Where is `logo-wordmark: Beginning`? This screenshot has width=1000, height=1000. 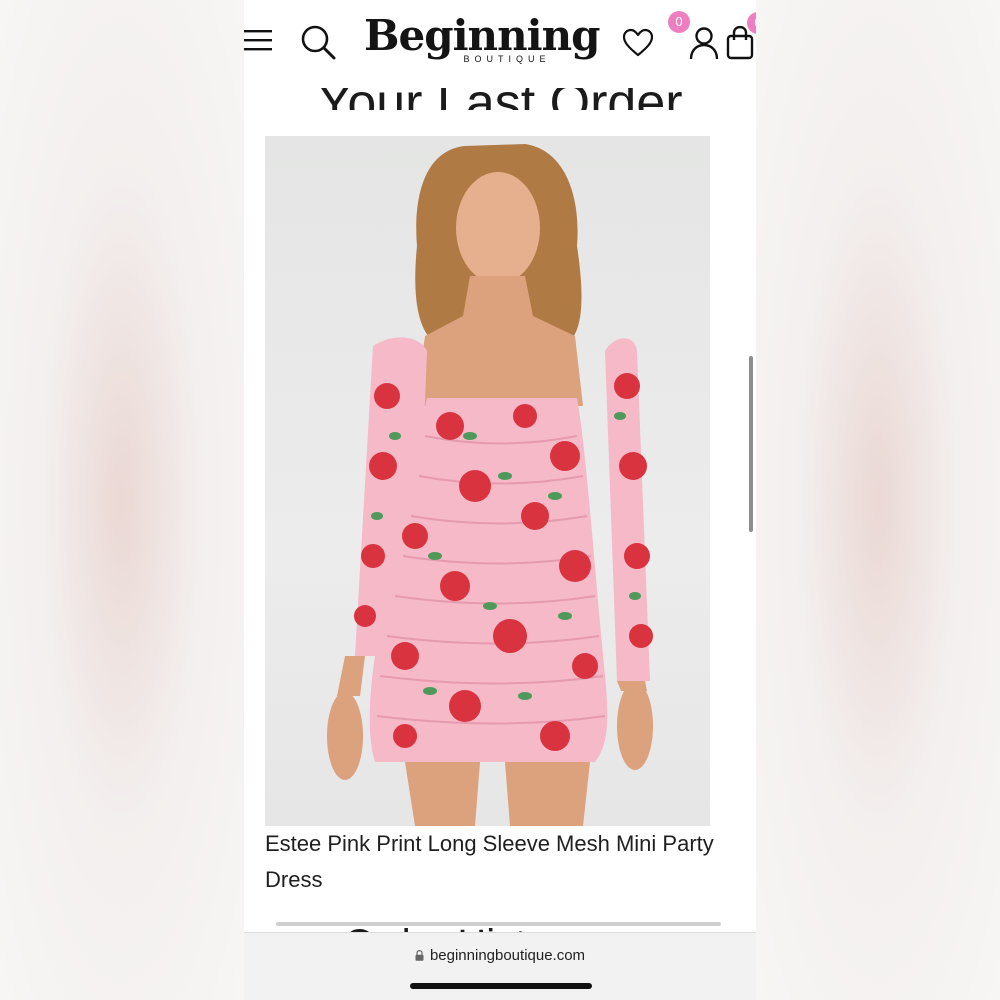
logo-wordmark: Beginning is located at coordinates (482, 35).